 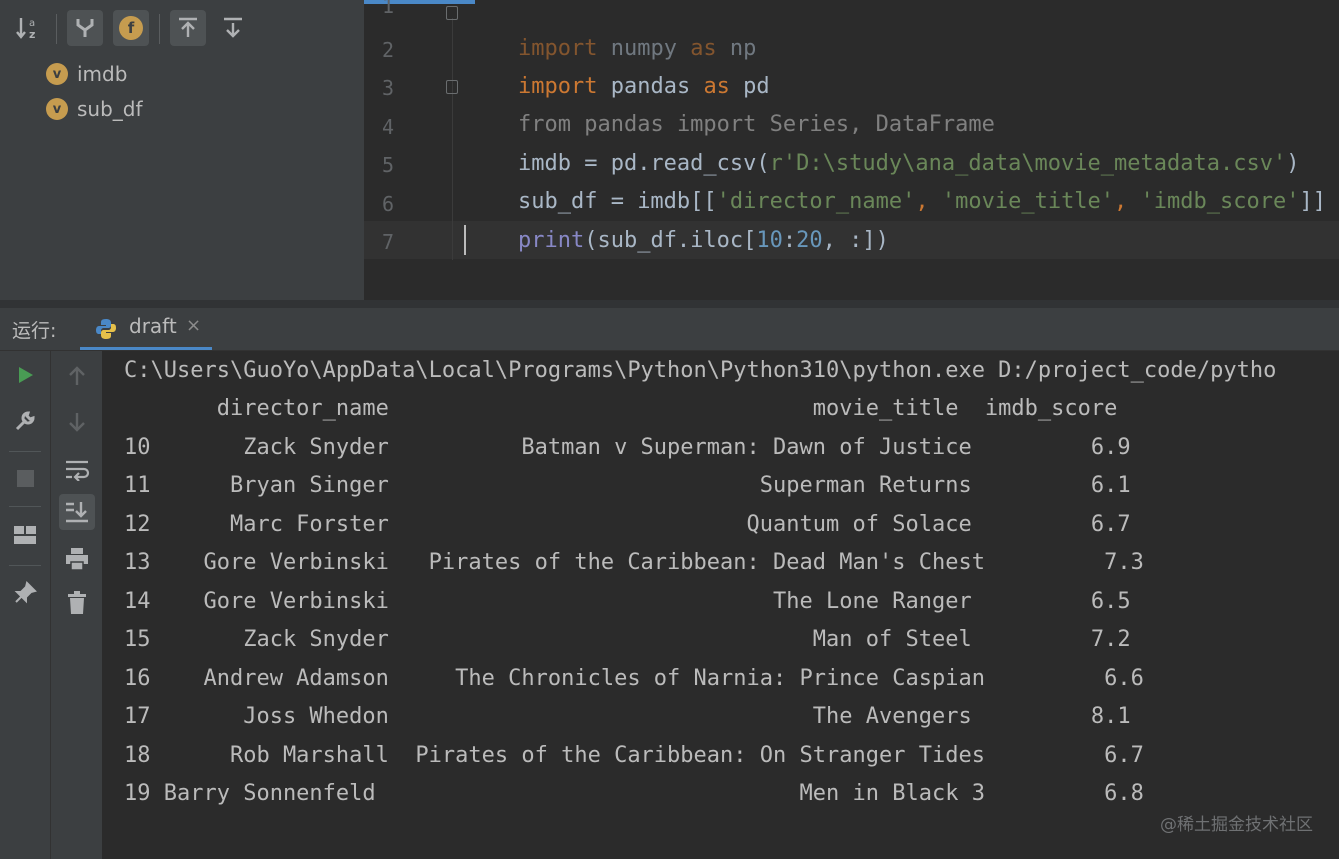 What do you see at coordinates (77, 559) in the screenshot?
I see `print-icon` at bounding box center [77, 559].